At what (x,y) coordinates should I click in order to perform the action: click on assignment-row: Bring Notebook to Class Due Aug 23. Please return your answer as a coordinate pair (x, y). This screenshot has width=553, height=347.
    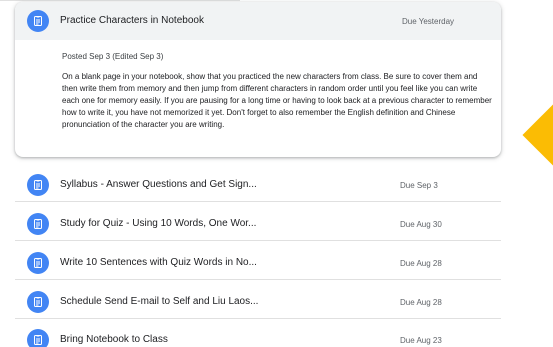
    Looking at the image, I should click on (258, 335).